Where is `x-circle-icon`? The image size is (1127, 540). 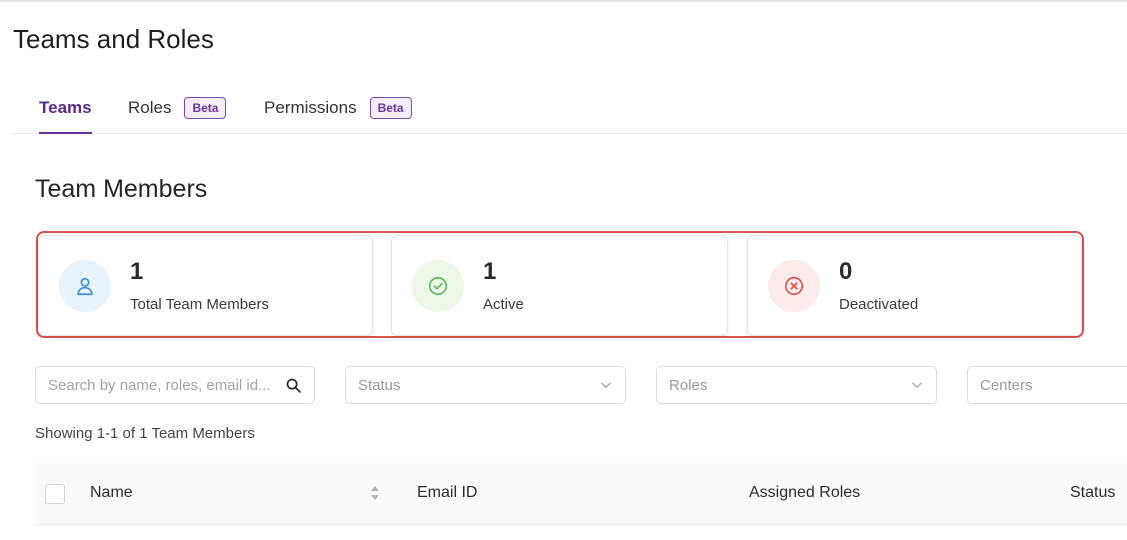 x-circle-icon is located at coordinates (794, 286).